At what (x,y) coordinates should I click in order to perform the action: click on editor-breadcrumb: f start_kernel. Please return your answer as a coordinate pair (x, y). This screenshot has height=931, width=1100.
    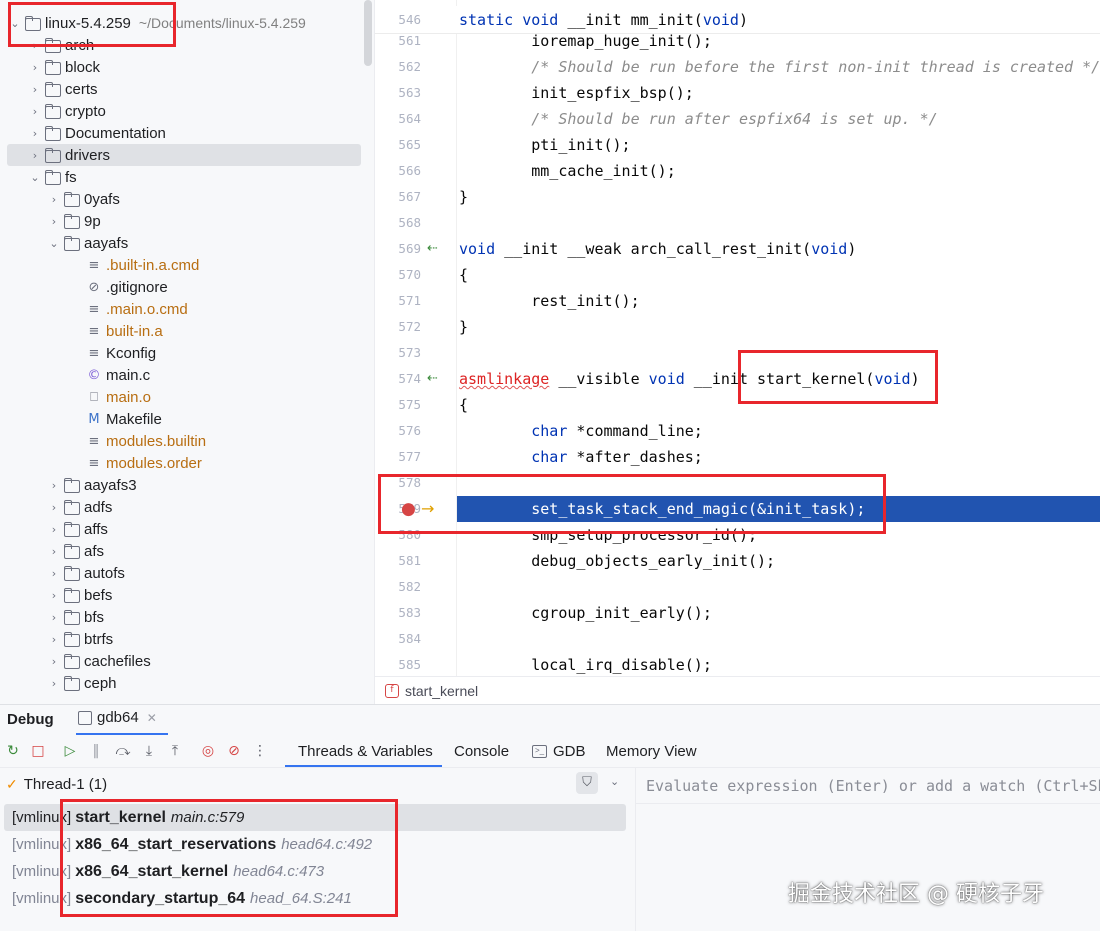
    Looking at the image, I should click on (737, 690).